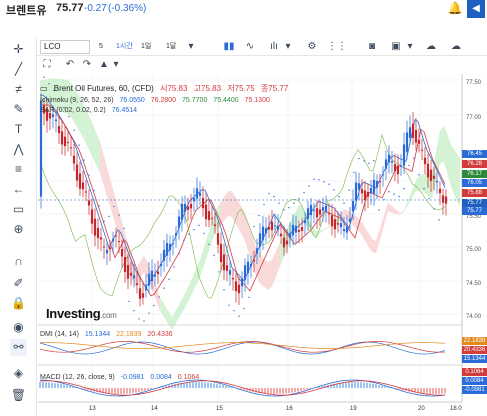  I want to click on dmi-legend: DMI (14, 14) 15.1344 22.1839 20.4336, so click(108, 334).